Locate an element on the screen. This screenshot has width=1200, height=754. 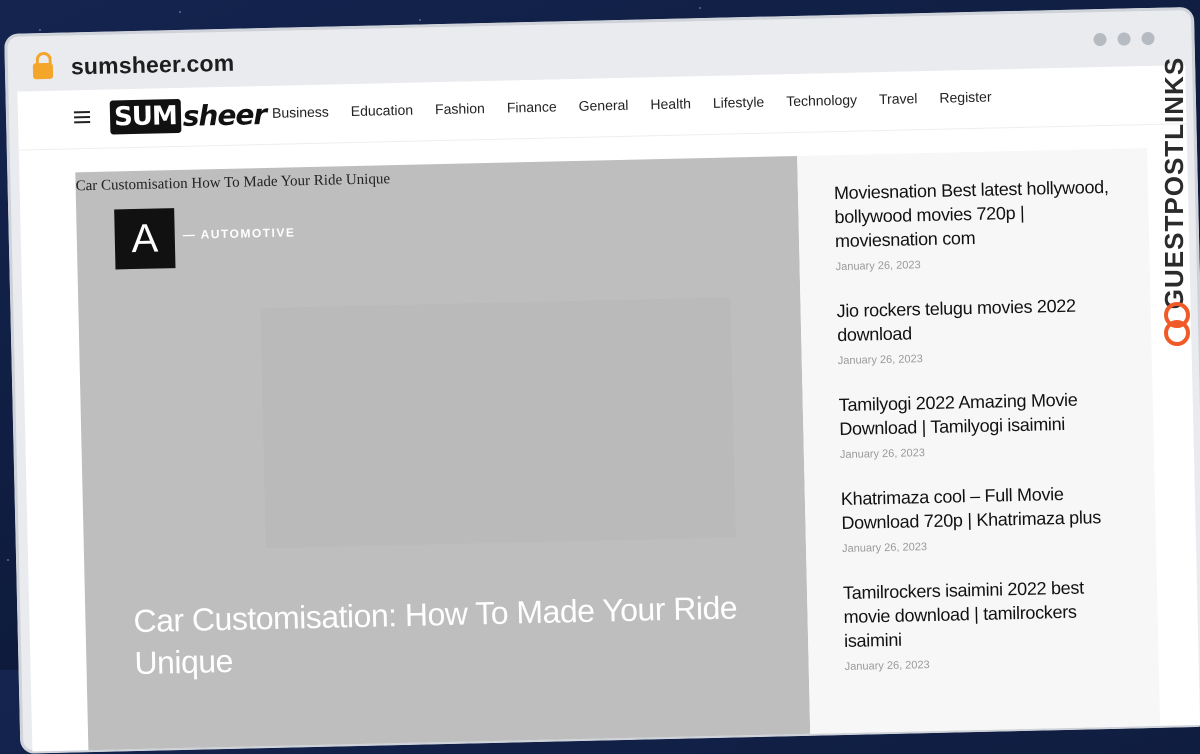
guestpostlinks-watermark: GUESTPOSTLINKS is located at coordinates (1176, 204).